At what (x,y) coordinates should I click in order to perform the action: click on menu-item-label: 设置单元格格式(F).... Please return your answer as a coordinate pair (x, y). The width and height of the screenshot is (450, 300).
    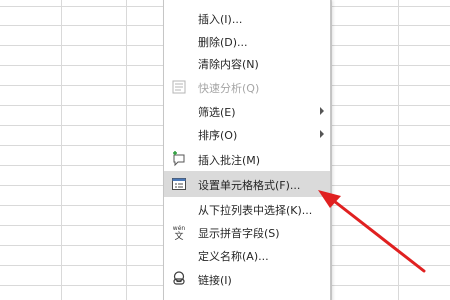
    Looking at the image, I should click on (249, 185).